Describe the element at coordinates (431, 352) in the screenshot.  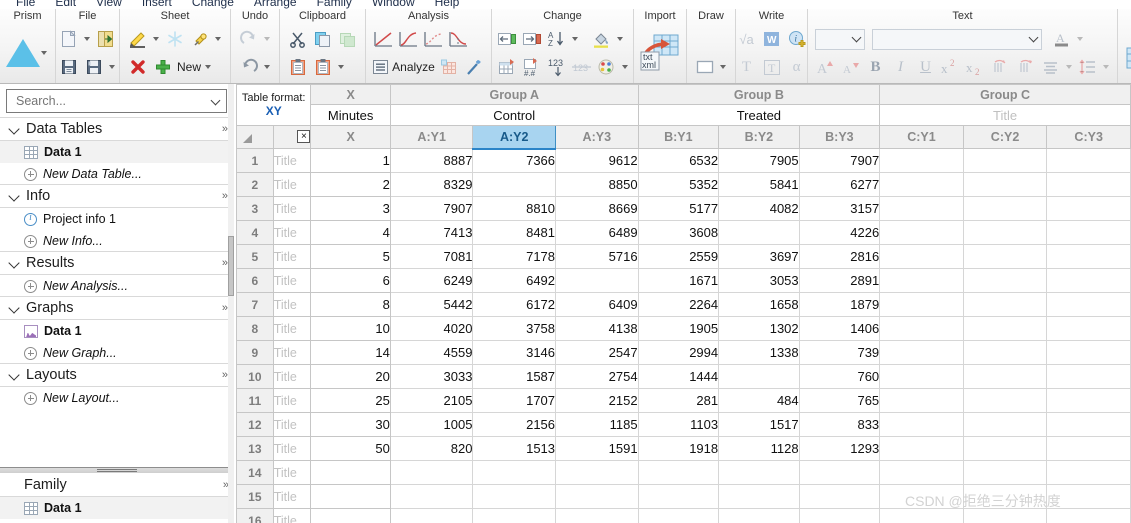
I see `data-cell: 4559` at that location.